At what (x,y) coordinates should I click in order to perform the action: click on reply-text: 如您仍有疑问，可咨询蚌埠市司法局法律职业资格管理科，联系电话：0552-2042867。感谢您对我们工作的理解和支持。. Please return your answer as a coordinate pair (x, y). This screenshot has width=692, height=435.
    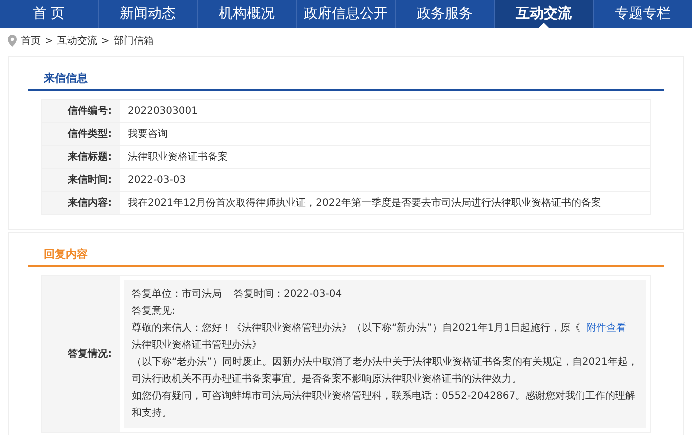
    Looking at the image, I should click on (384, 405).